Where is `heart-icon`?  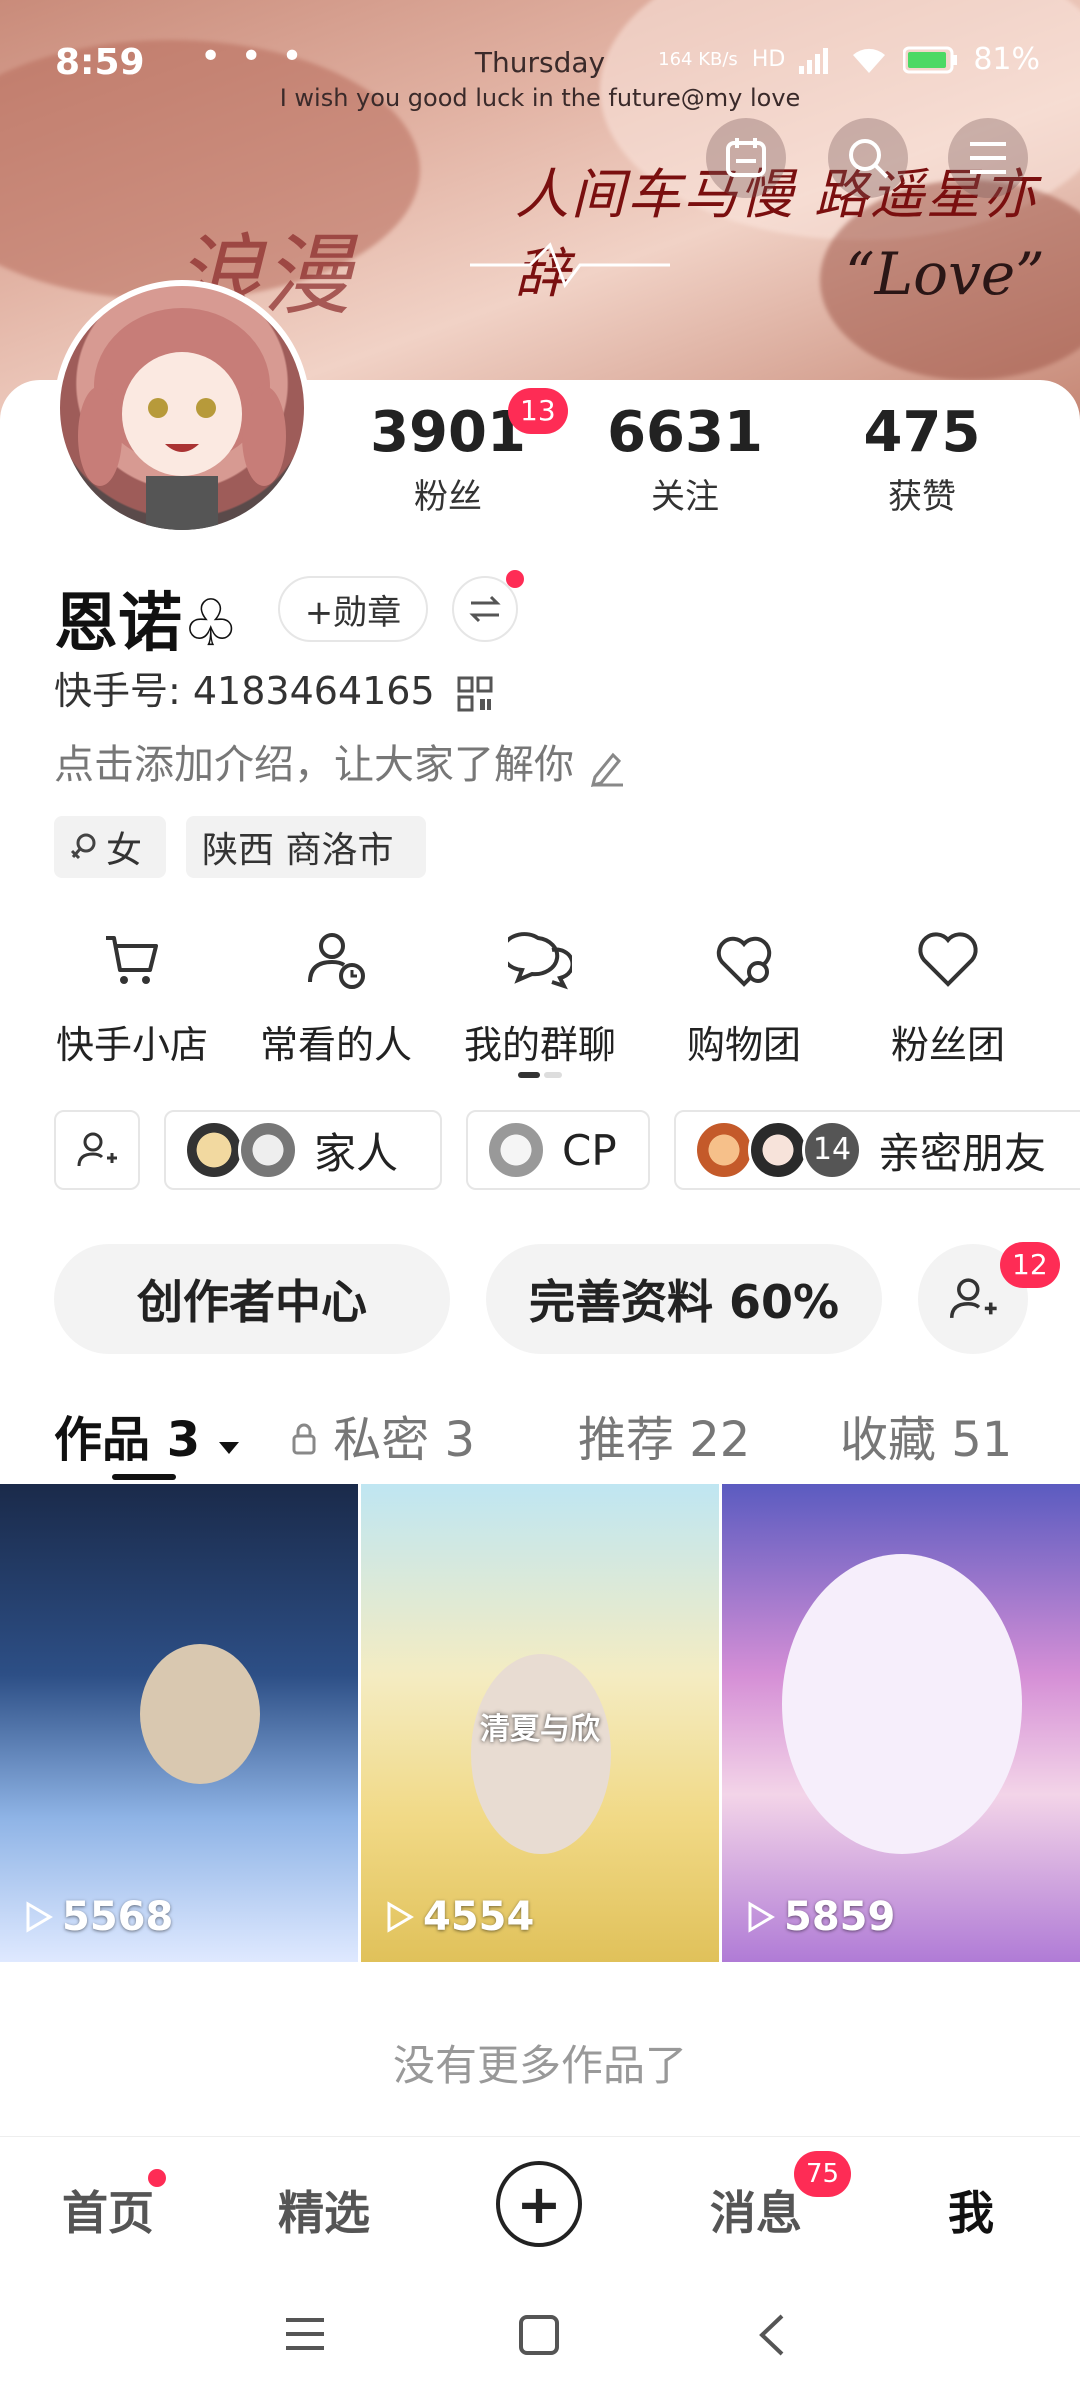 heart-icon is located at coordinates (948, 959).